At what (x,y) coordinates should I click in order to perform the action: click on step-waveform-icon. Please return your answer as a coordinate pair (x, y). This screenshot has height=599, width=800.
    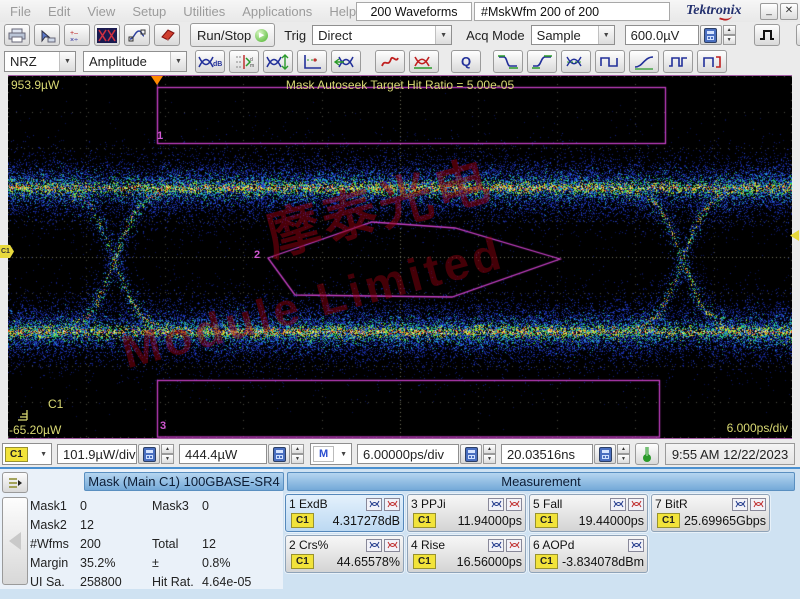
    Looking at the image, I should click on (678, 62).